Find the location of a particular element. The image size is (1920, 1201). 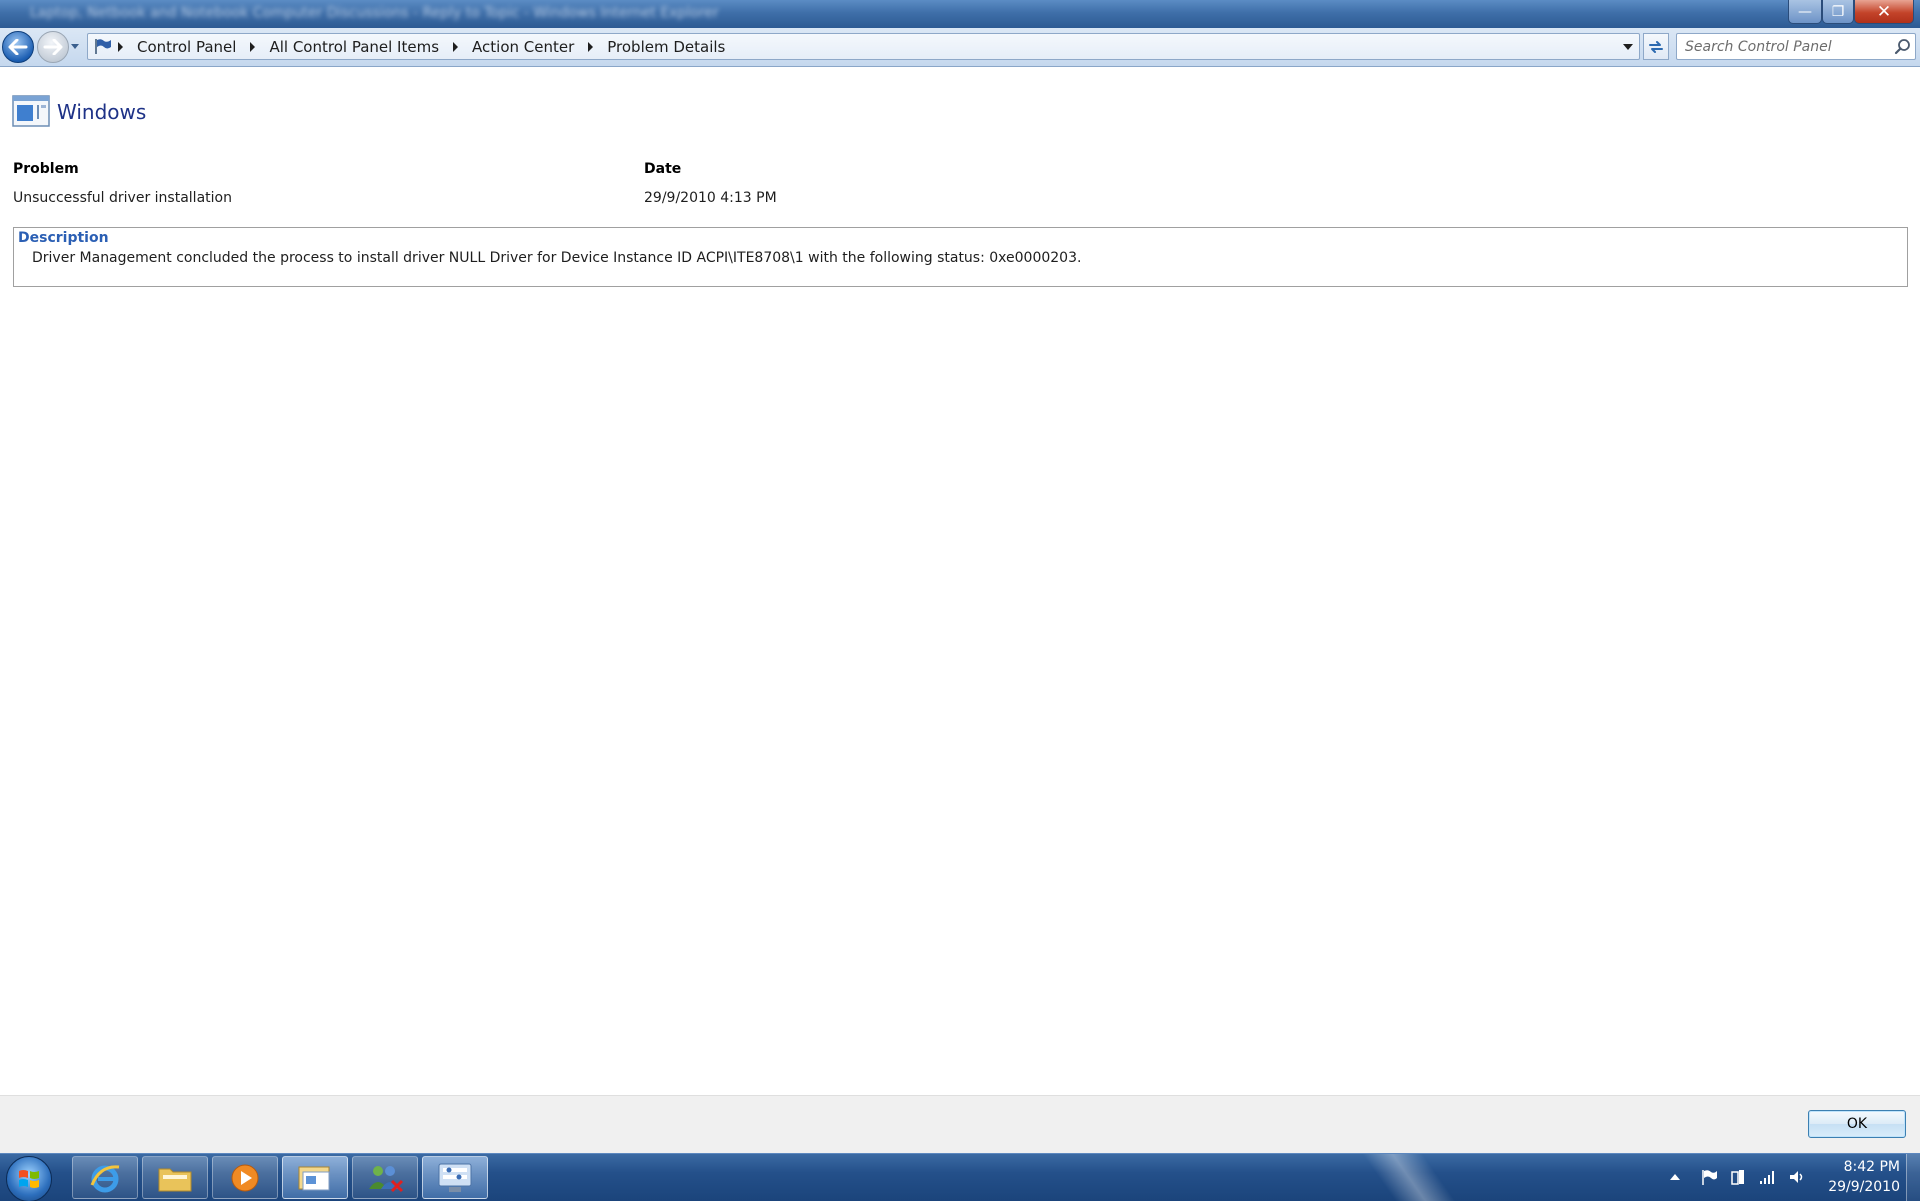

show-hidden-icons-icon is located at coordinates (1675, 1177).